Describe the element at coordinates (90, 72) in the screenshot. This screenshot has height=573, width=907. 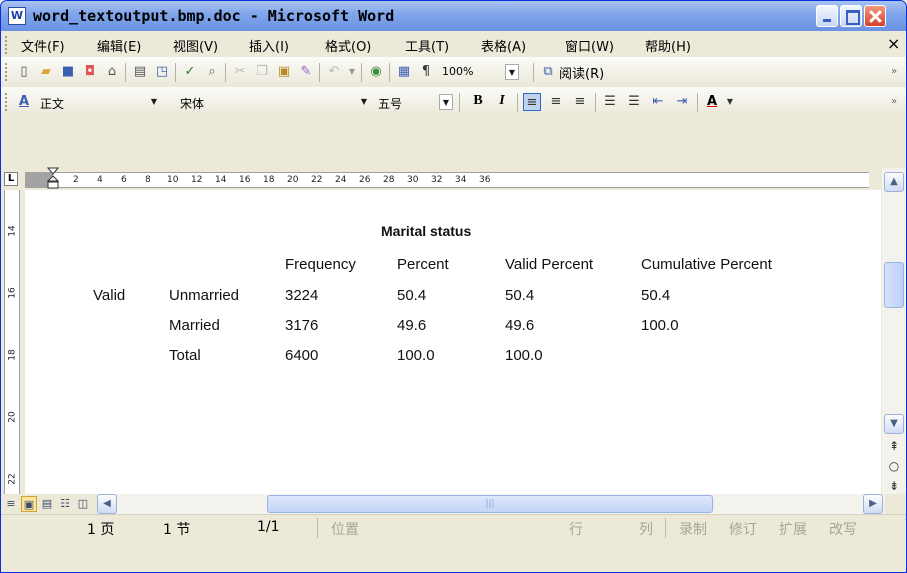
I see `permission-icon: ◘` at that location.